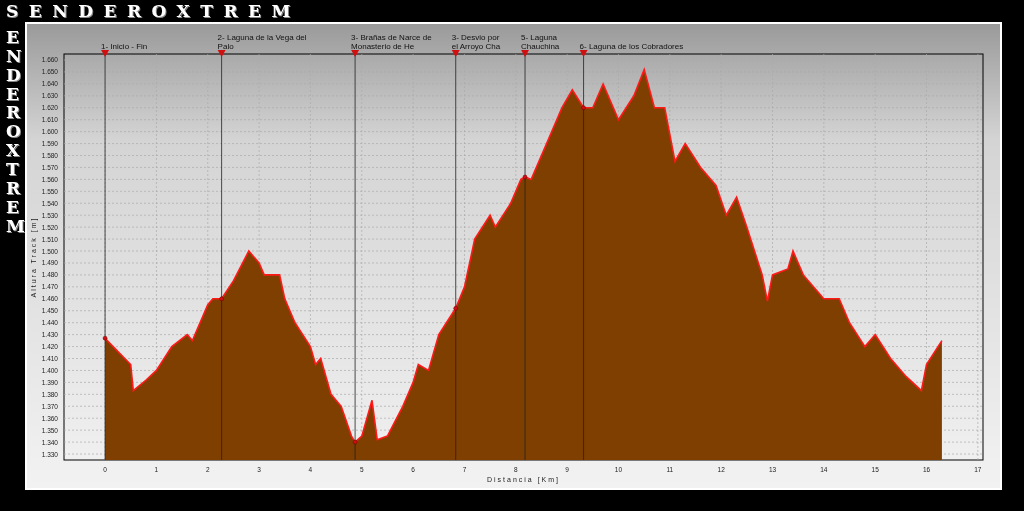  Describe the element at coordinates (540, 42) in the screenshot. I see `waypoint-label: 5- Laguna Chauchina` at that location.